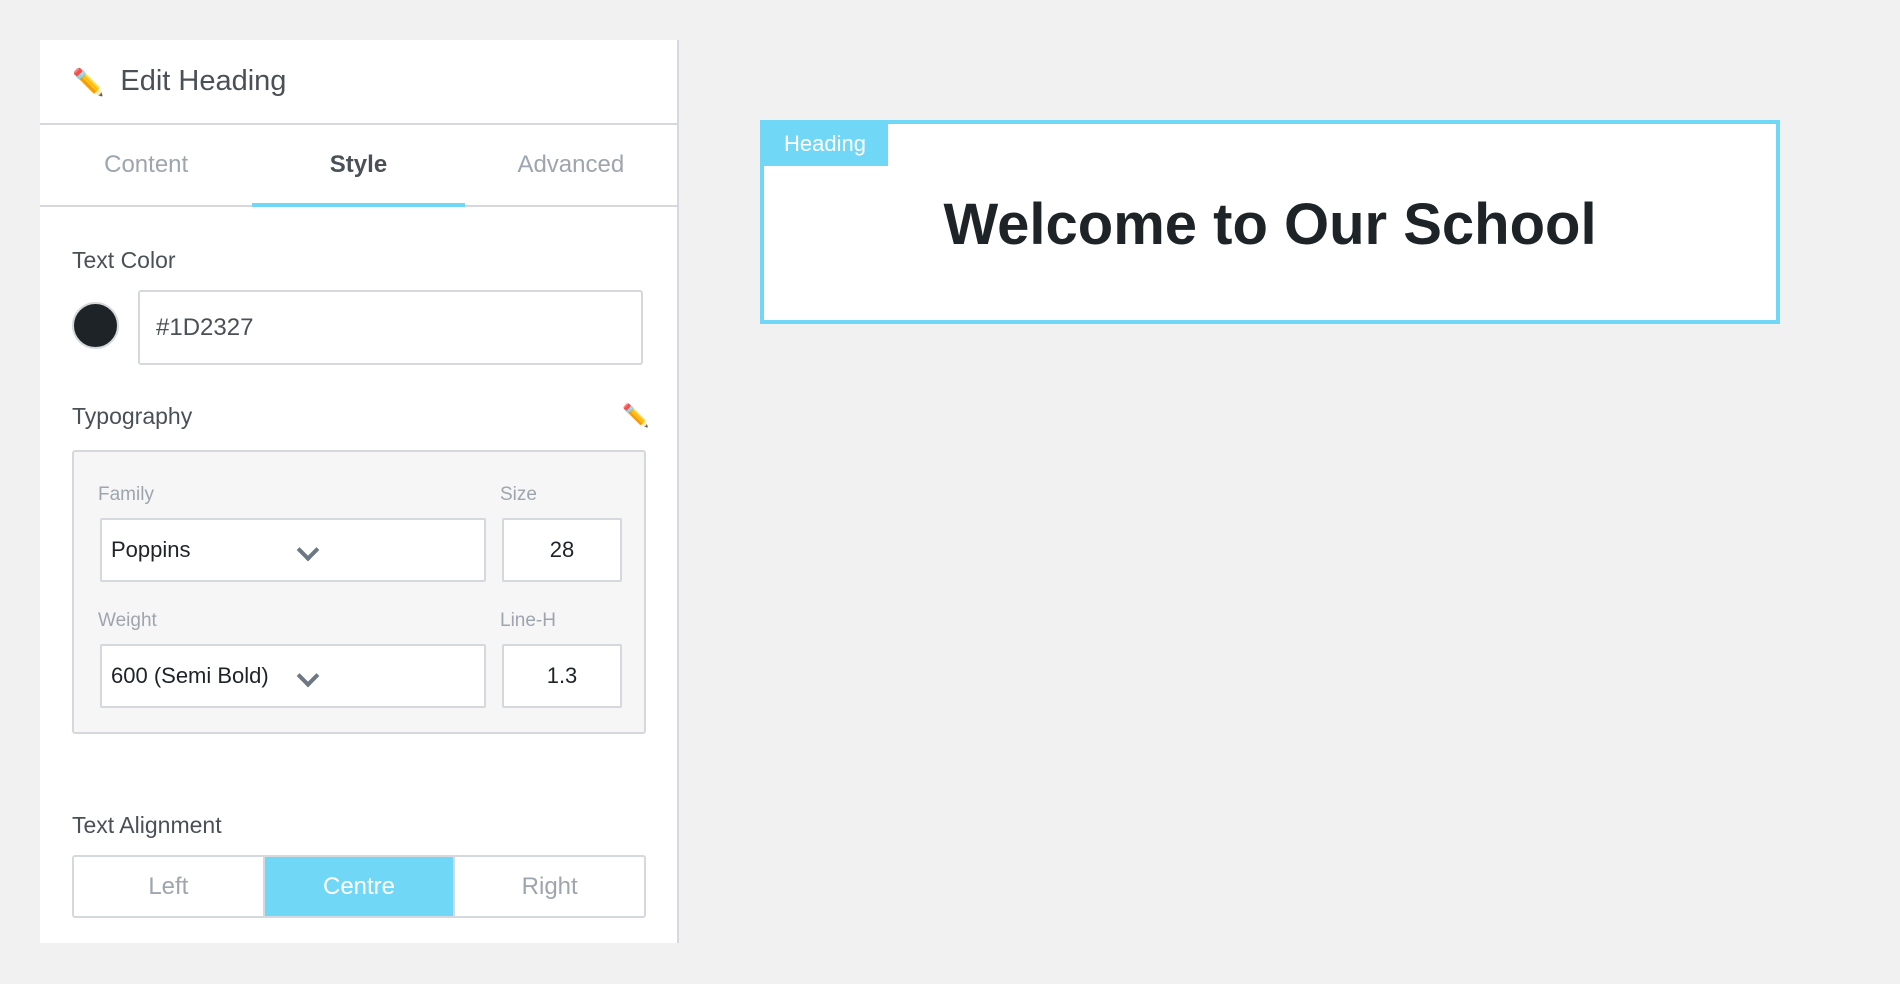 The height and width of the screenshot is (984, 1900). I want to click on font-family-select: Poppins, so click(293, 550).